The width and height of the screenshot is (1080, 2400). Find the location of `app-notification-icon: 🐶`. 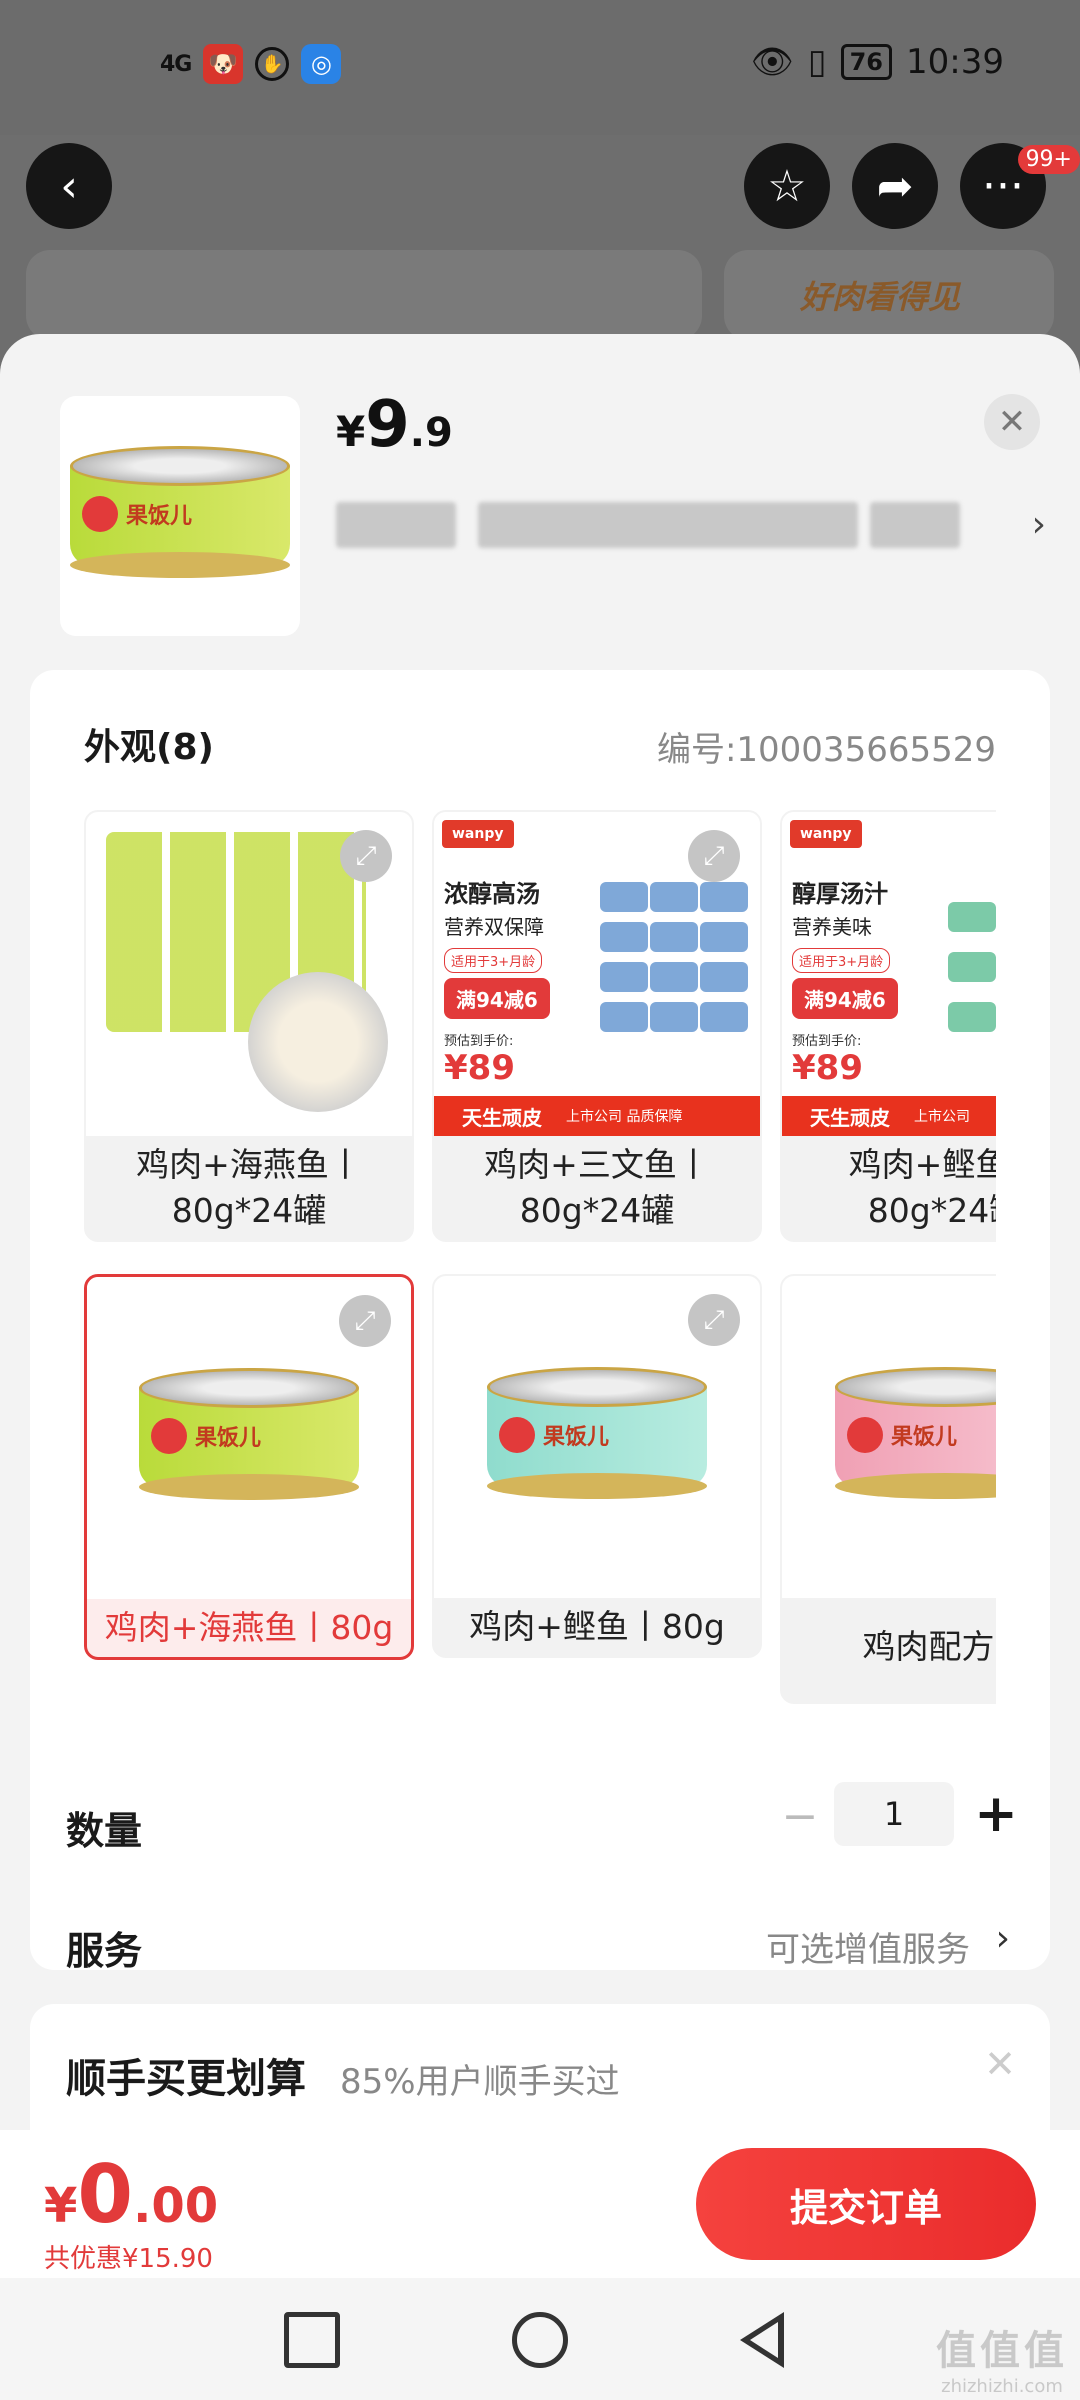

app-notification-icon: 🐶 is located at coordinates (223, 64).